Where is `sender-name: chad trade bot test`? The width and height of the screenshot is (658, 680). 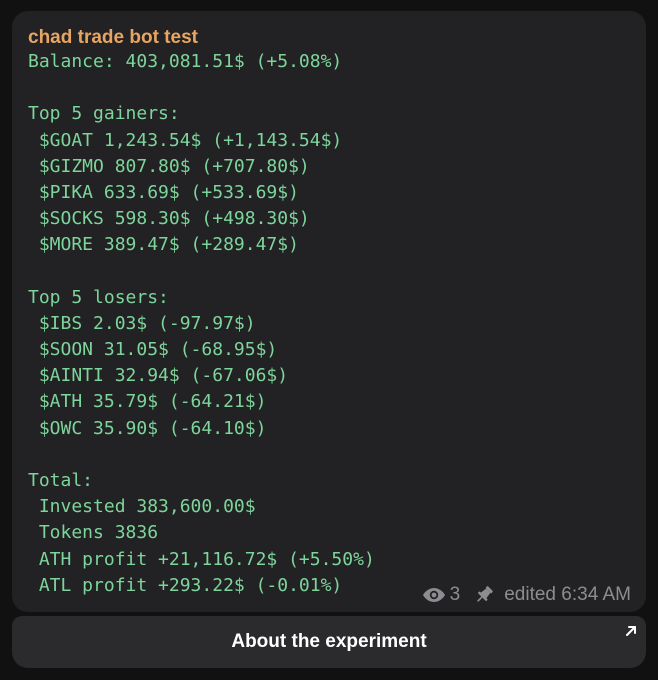
sender-name: chad trade bot test is located at coordinates (113, 38).